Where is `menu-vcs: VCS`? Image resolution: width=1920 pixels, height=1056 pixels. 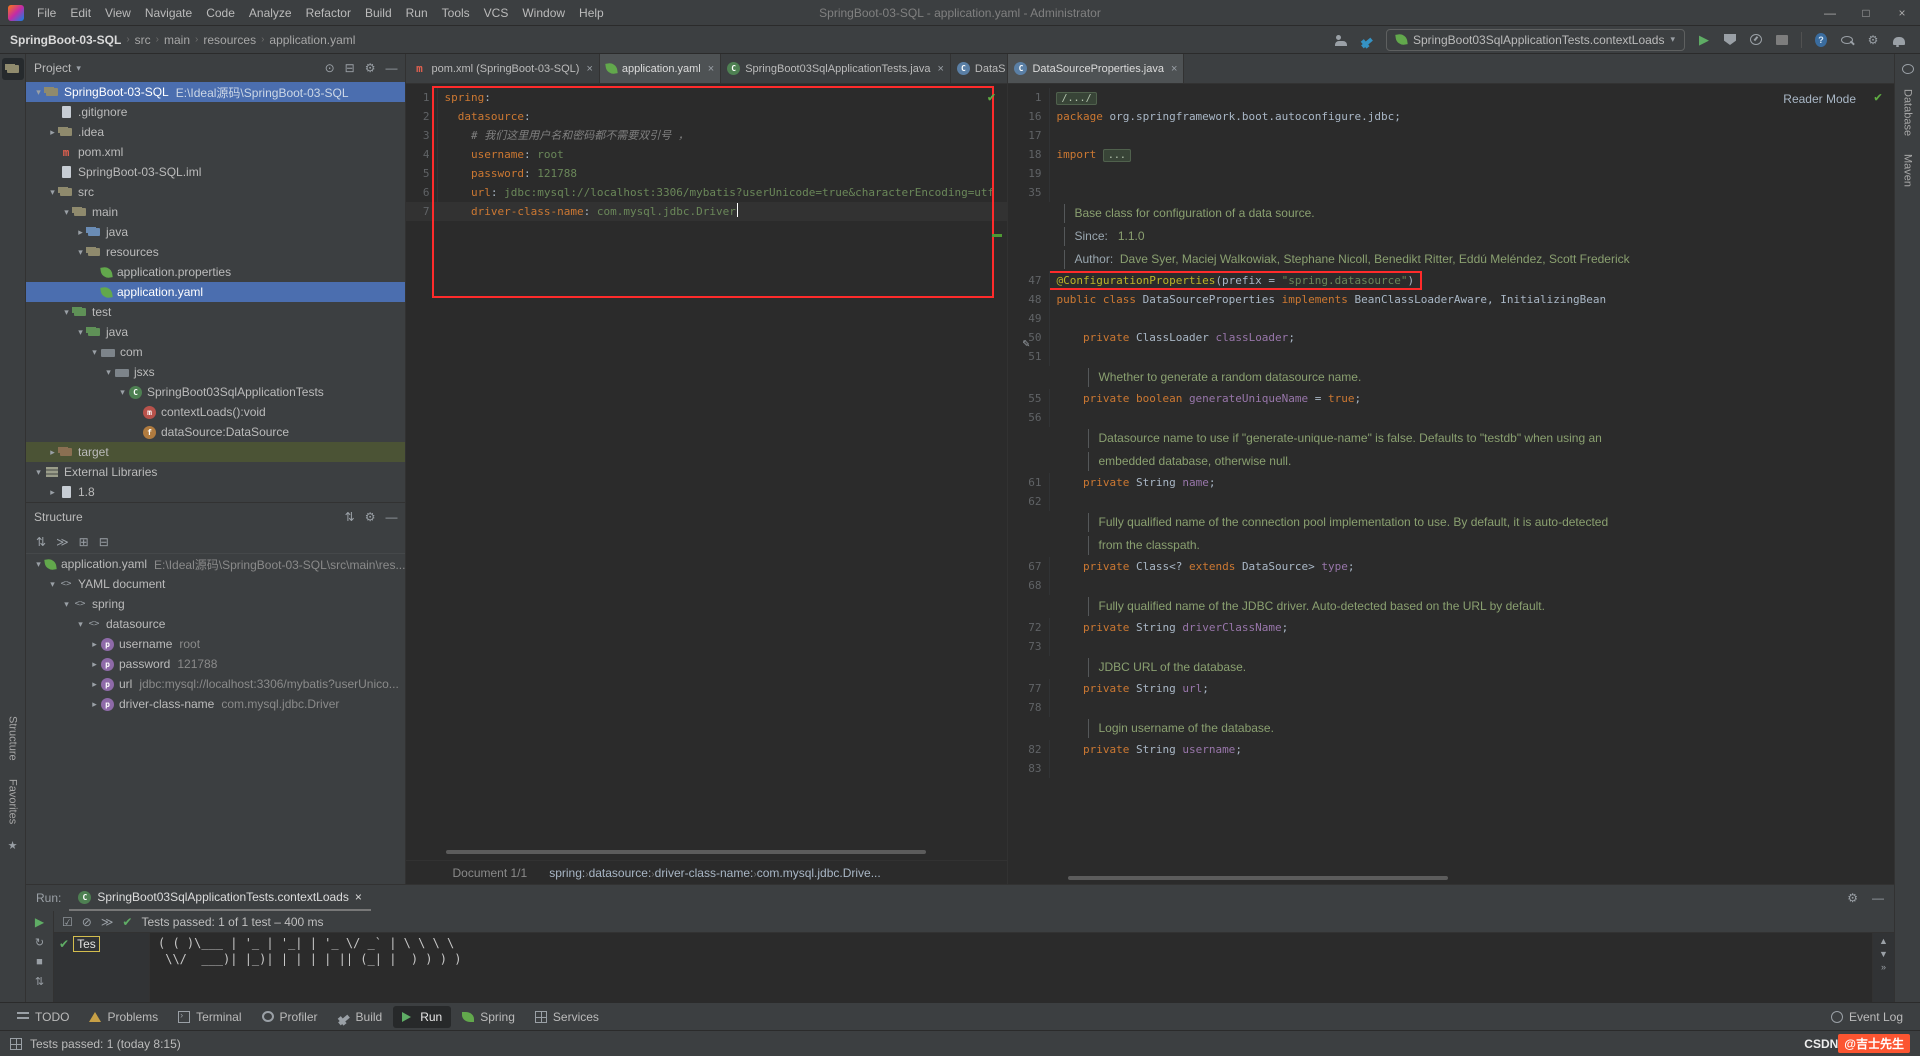
menu-vcs: VCS is located at coordinates (496, 13).